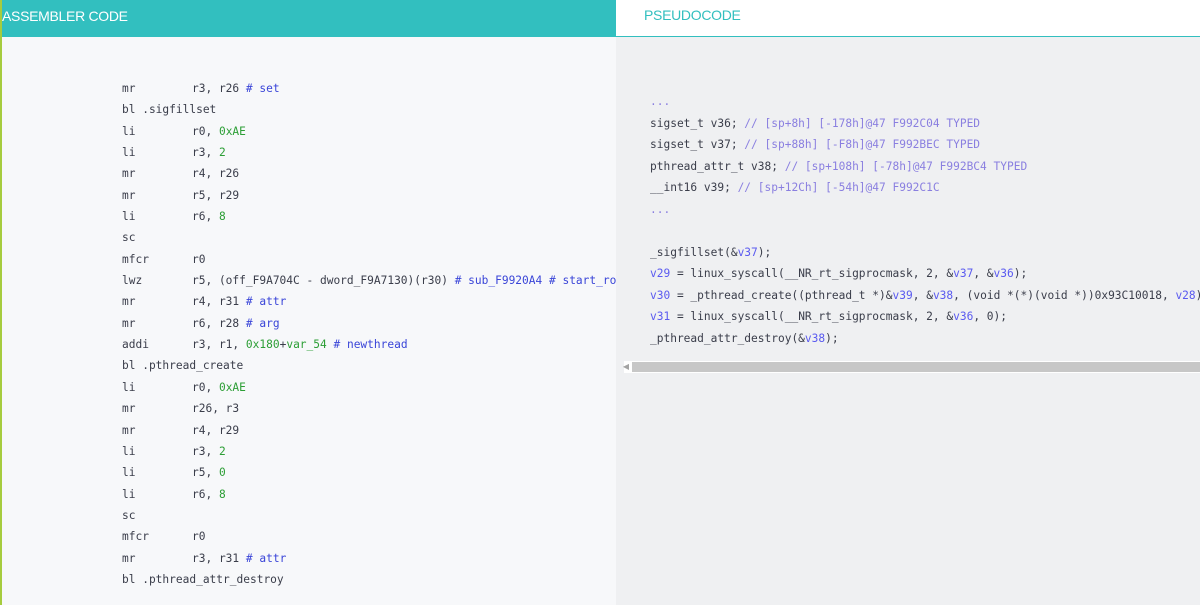 Image resolution: width=1200 pixels, height=605 pixels. Describe the element at coordinates (626, 367) in the screenshot. I see `scroll-left-arrow-icon: ◀` at that location.